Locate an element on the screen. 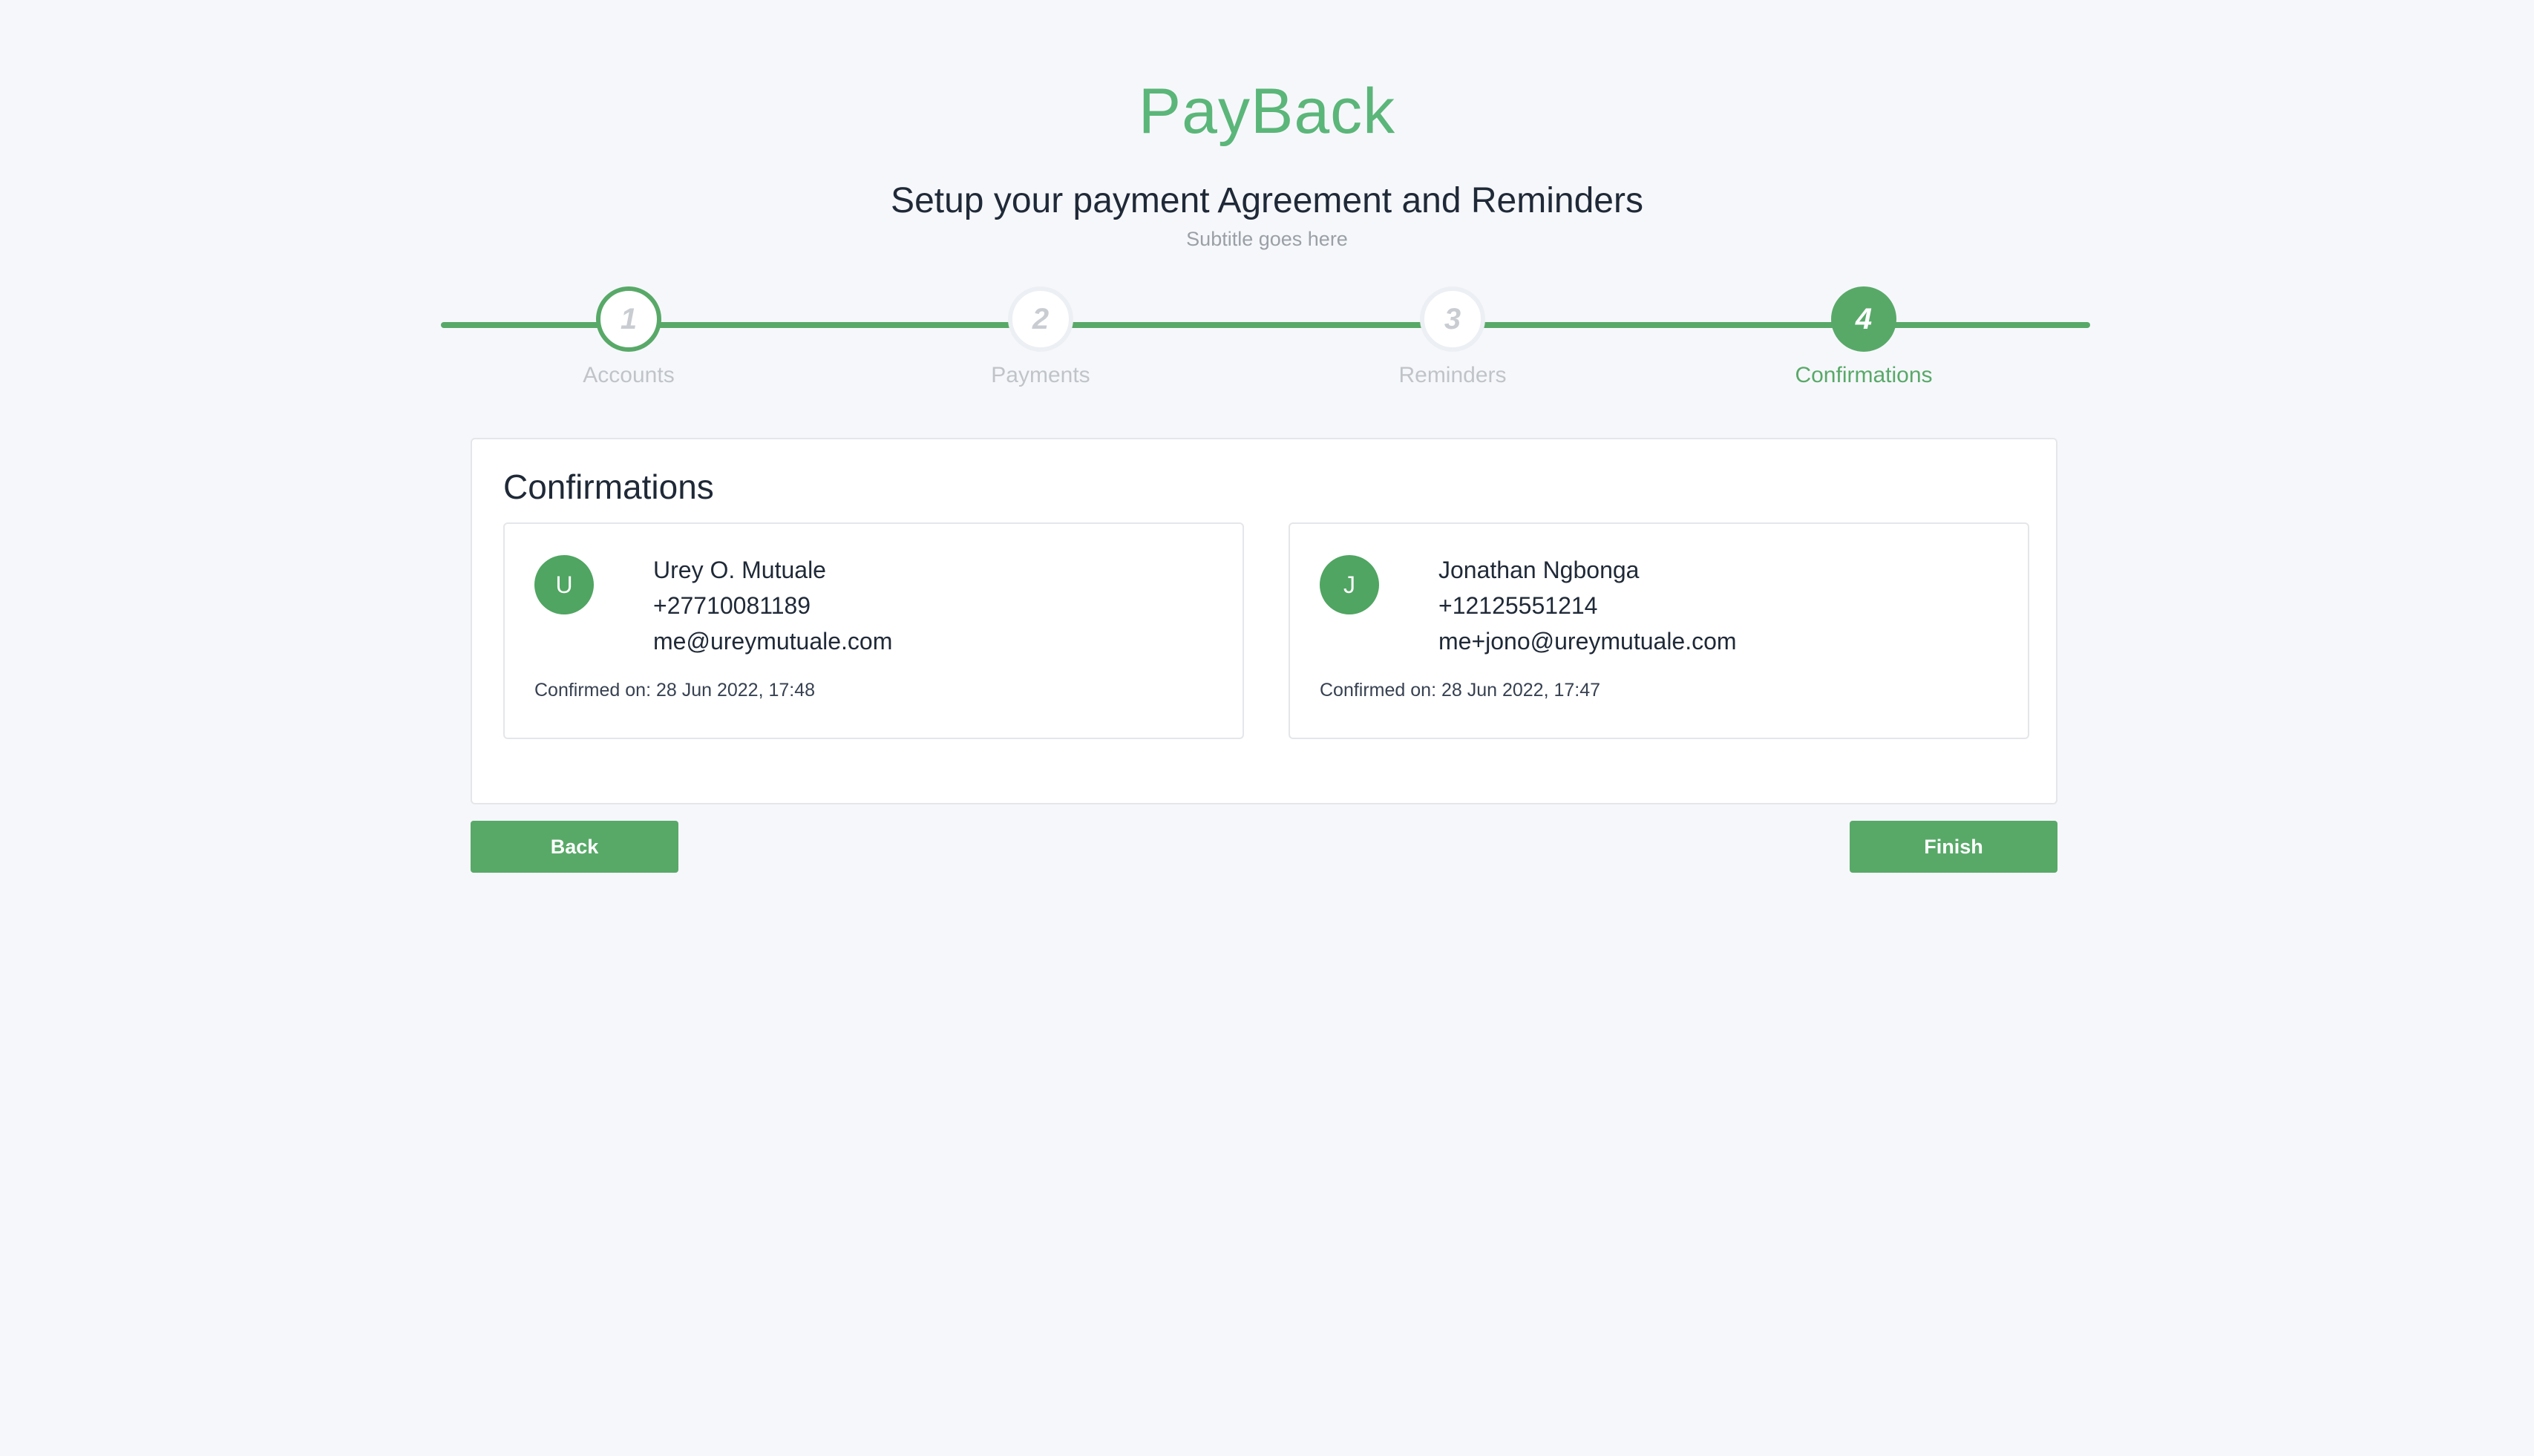 Image resolution: width=2534 pixels, height=1456 pixels. finish-button: Finish is located at coordinates (1953, 847).